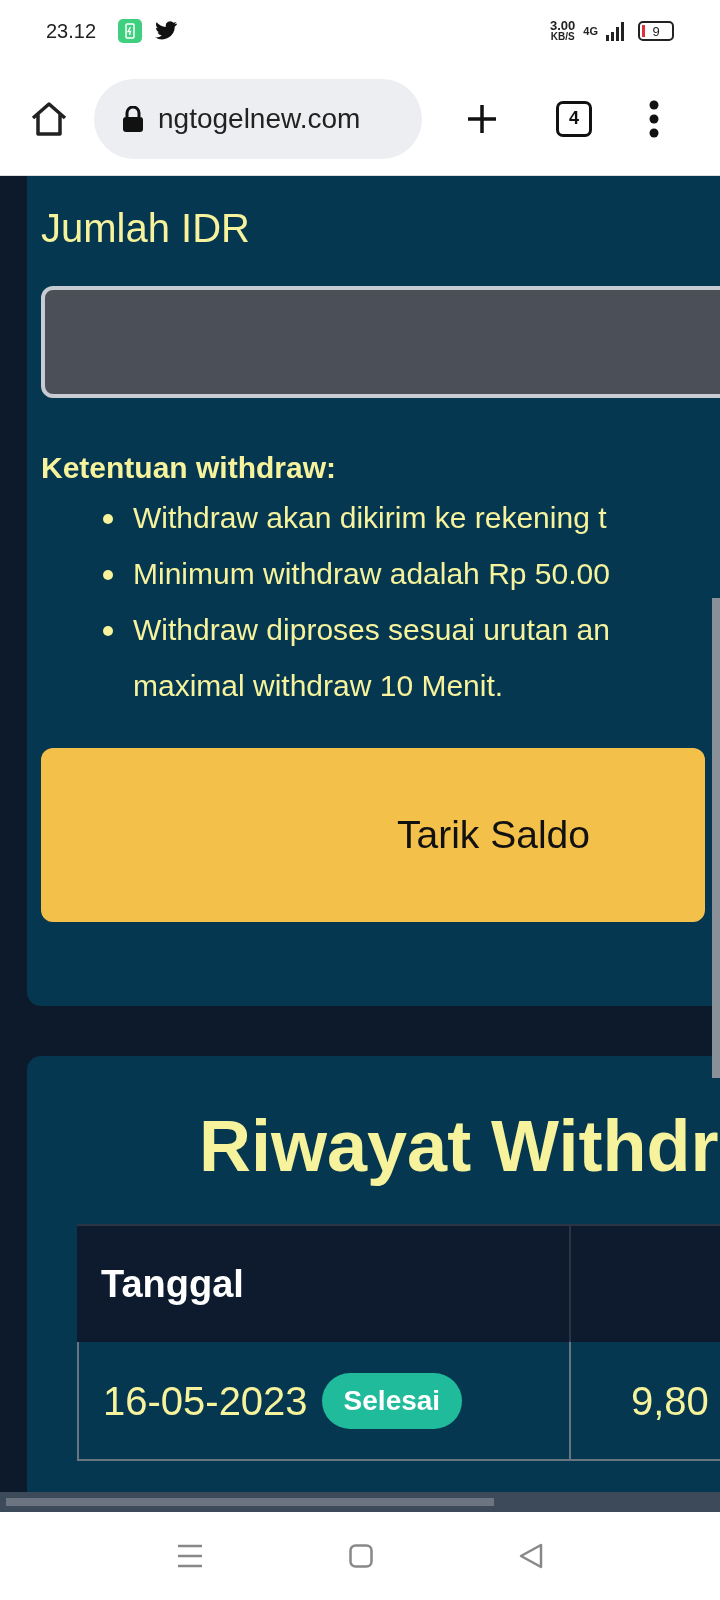 This screenshot has width=720, height=1600. I want to click on rules-title: Ketentuan withdraw:, so click(189, 468).